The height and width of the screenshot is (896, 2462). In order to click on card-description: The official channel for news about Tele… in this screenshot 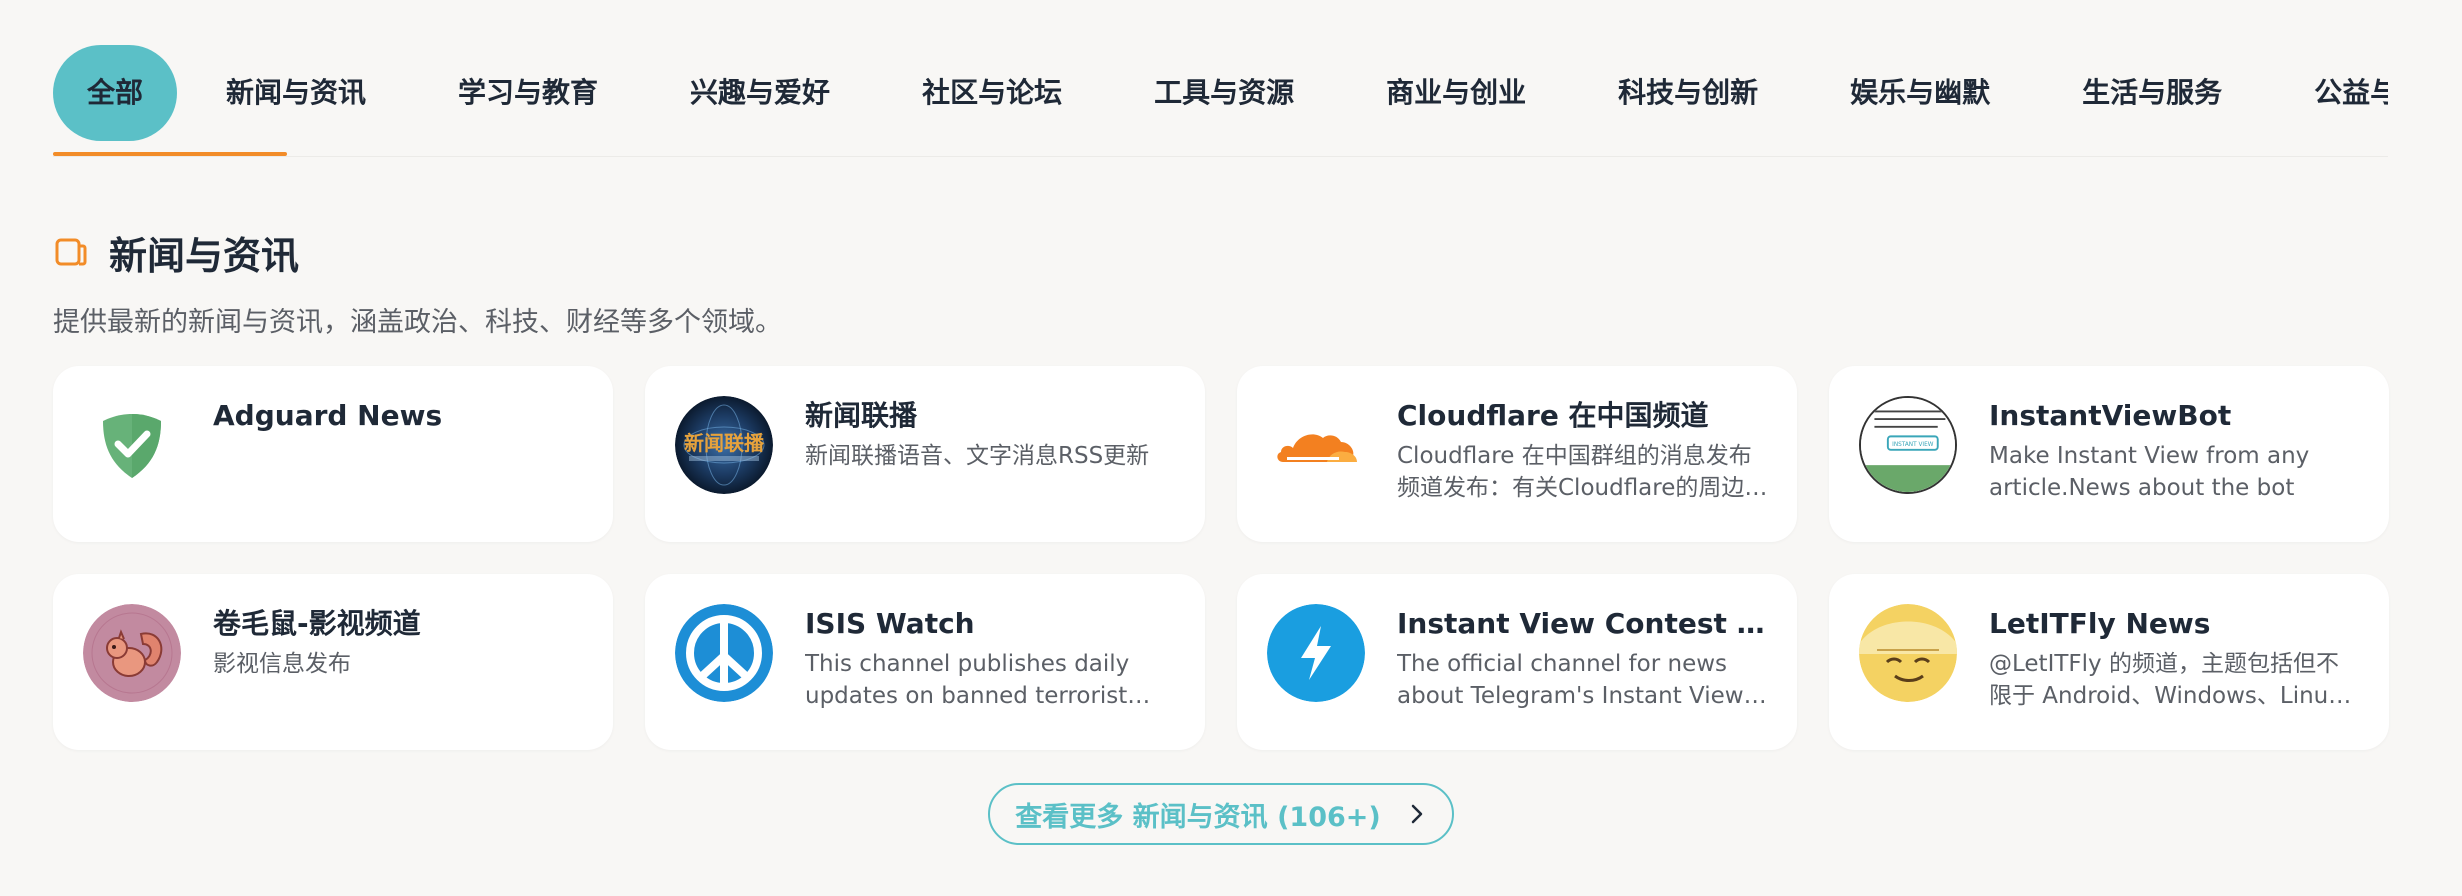, I will do `click(1570, 680)`.